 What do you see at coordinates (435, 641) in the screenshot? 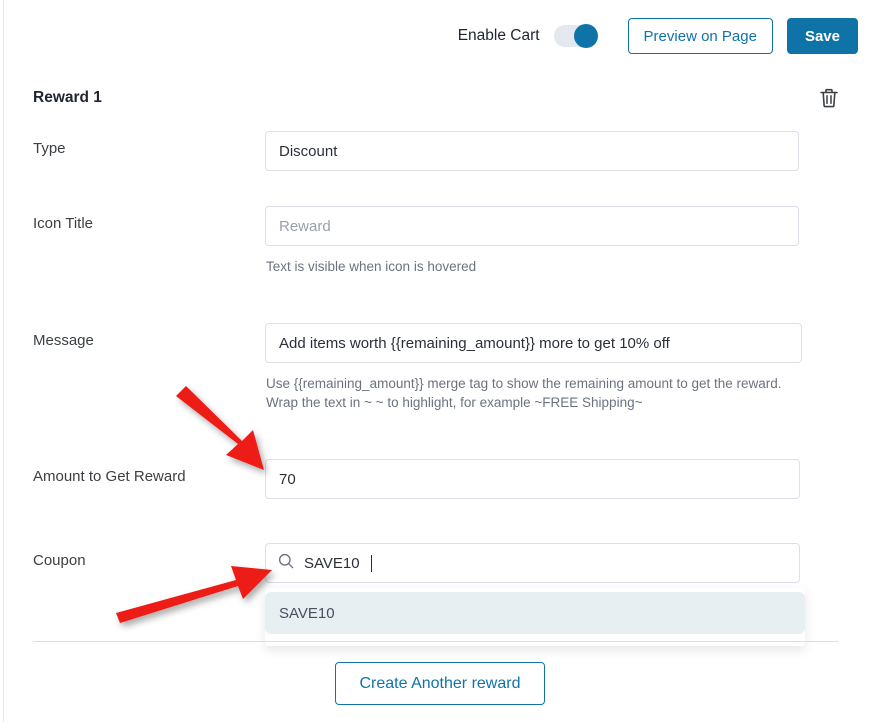
I see `section-divider` at bounding box center [435, 641].